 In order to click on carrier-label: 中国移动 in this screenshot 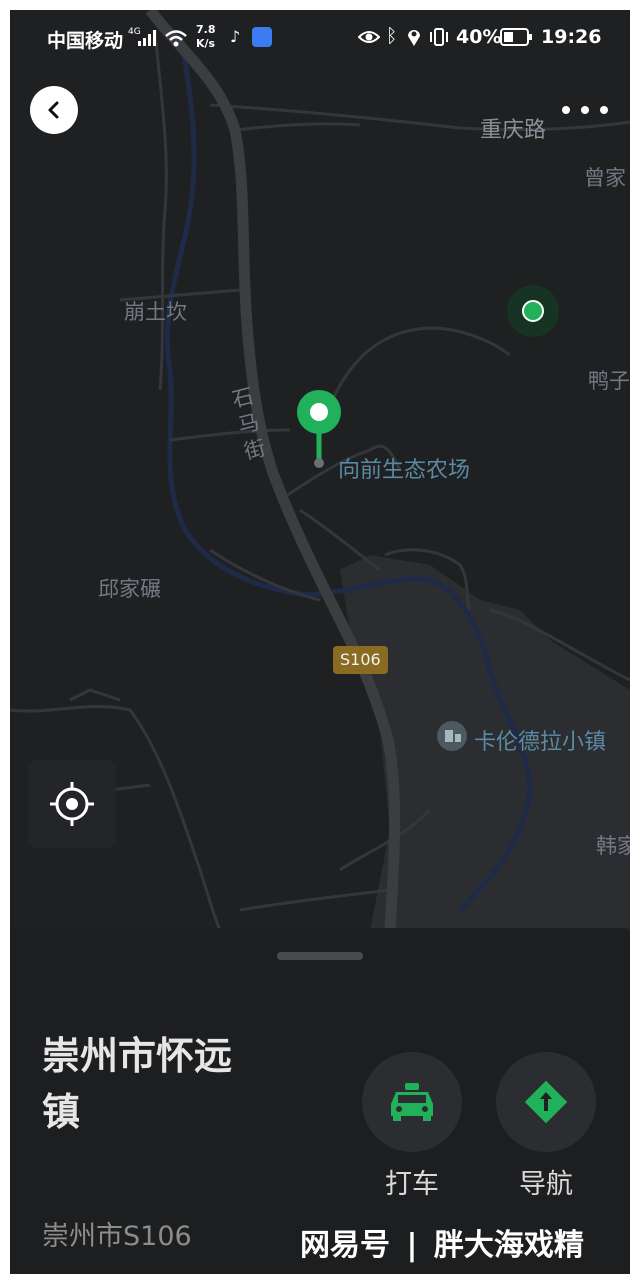, I will do `click(85, 41)`.